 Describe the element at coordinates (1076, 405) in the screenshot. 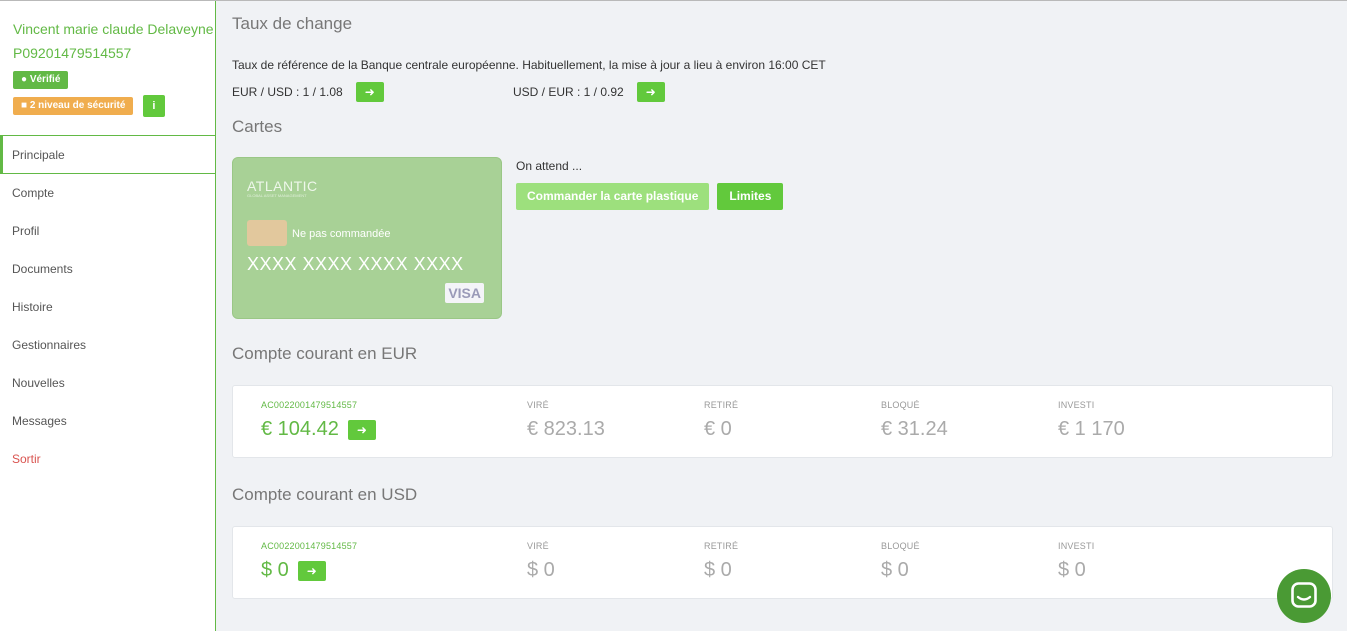

I see `eur-invested-label: INVESTI` at that location.